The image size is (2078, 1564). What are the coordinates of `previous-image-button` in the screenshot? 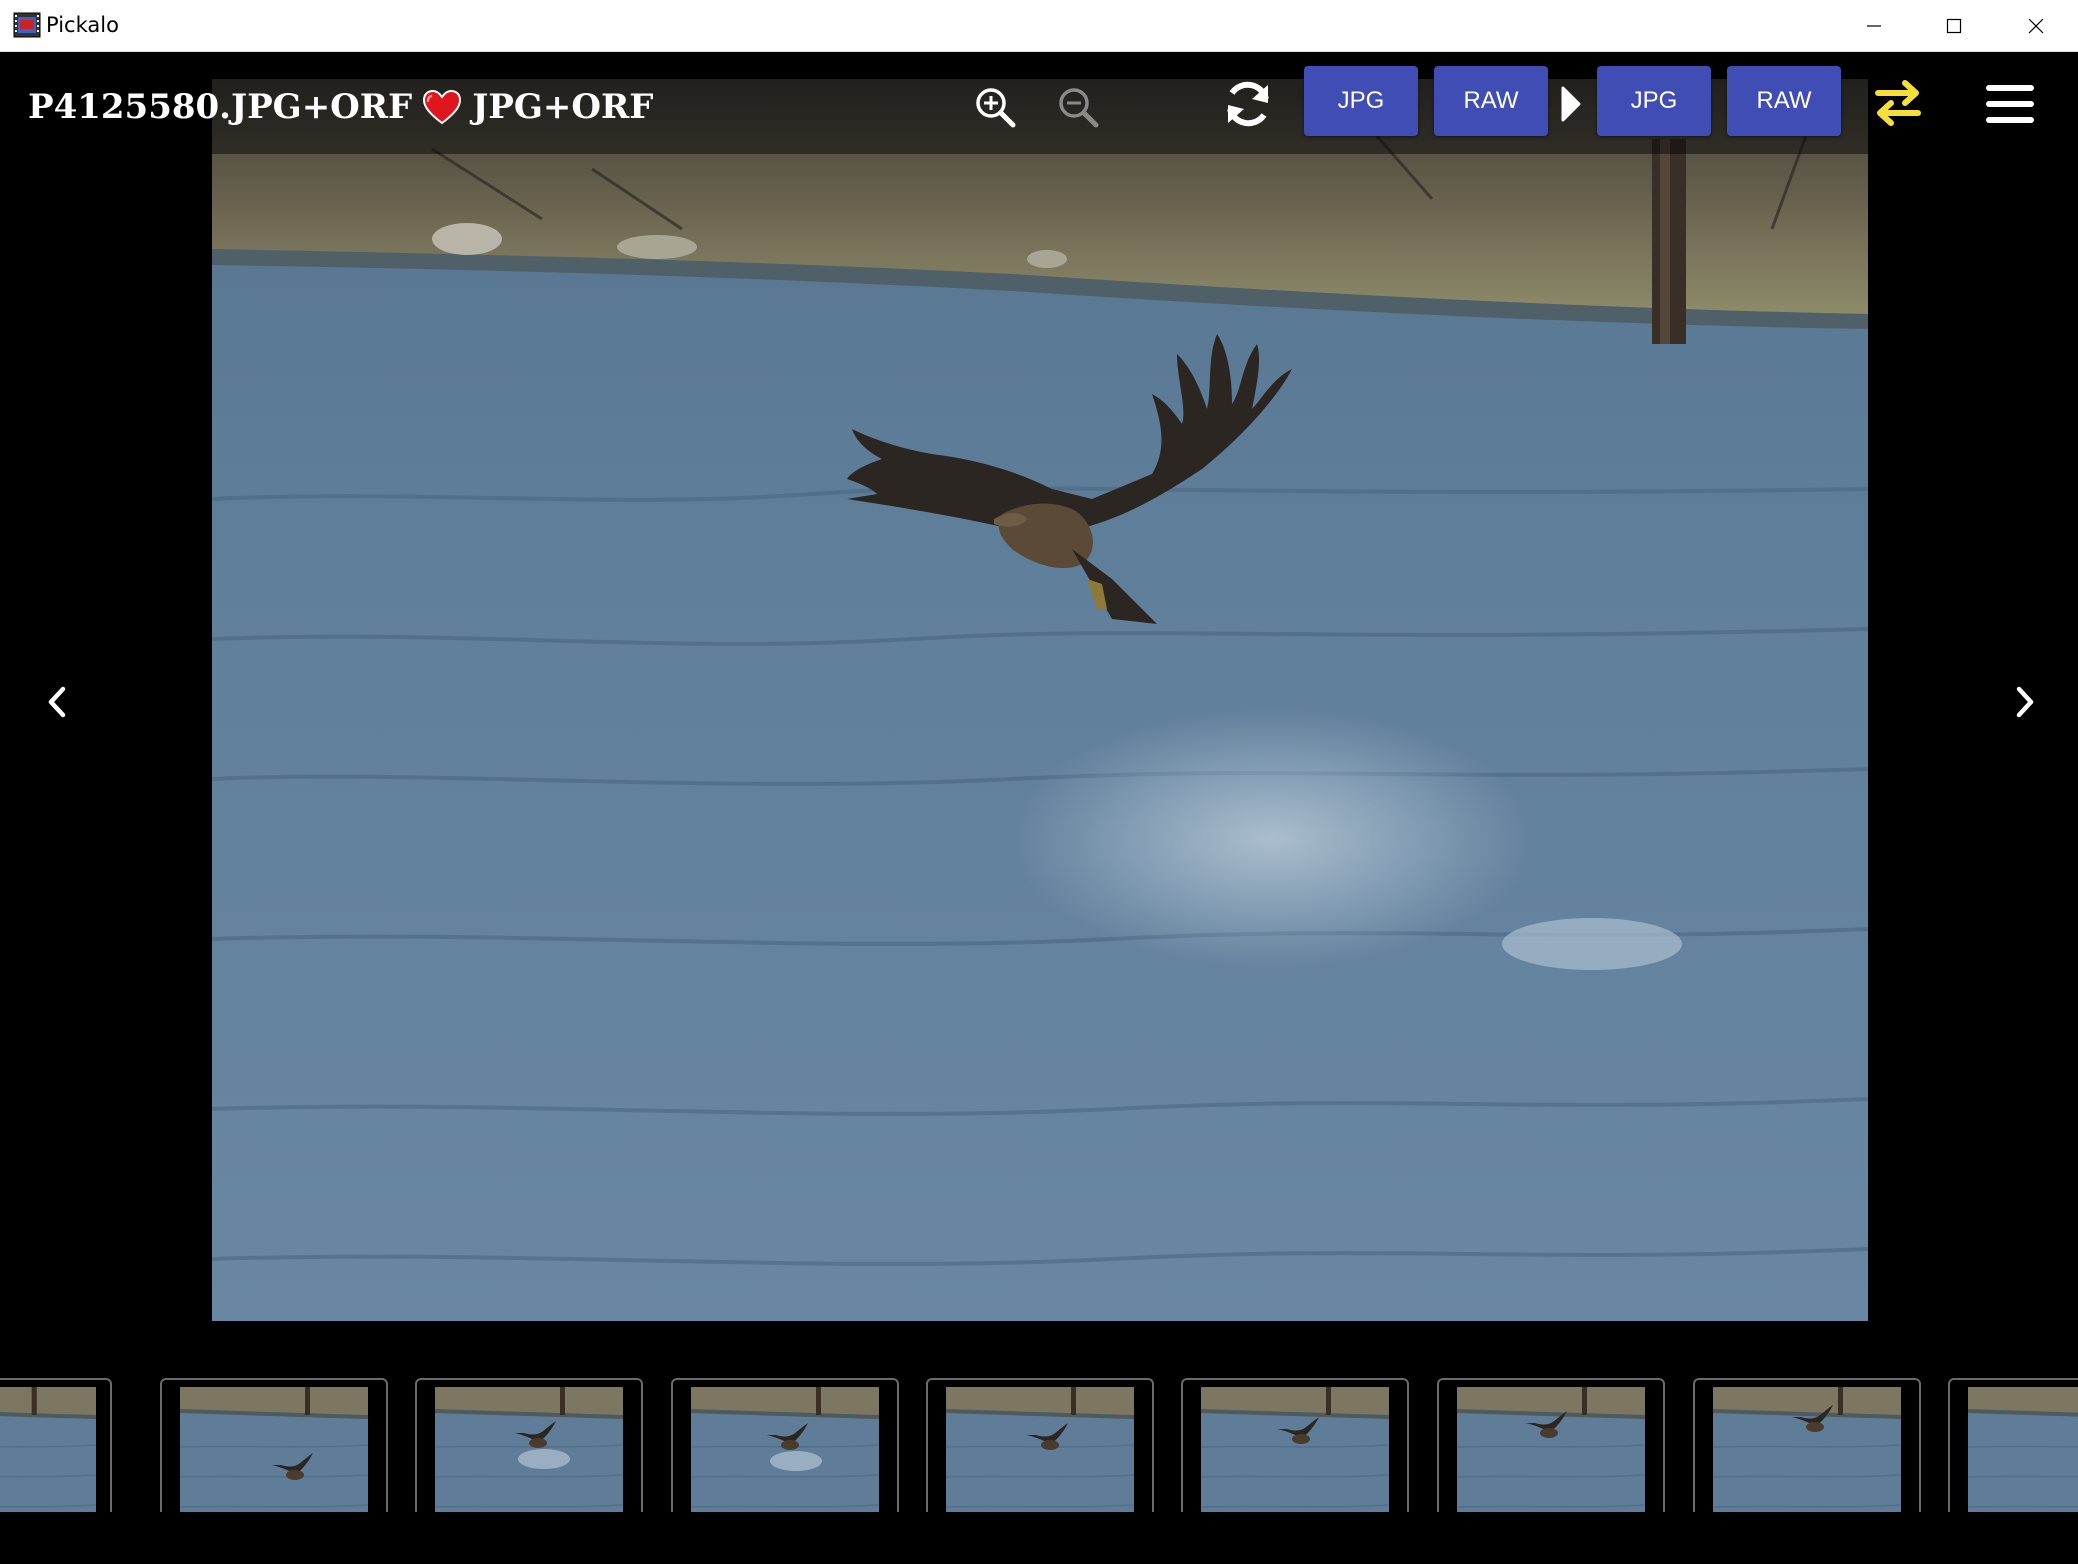 It's located at (57, 702).